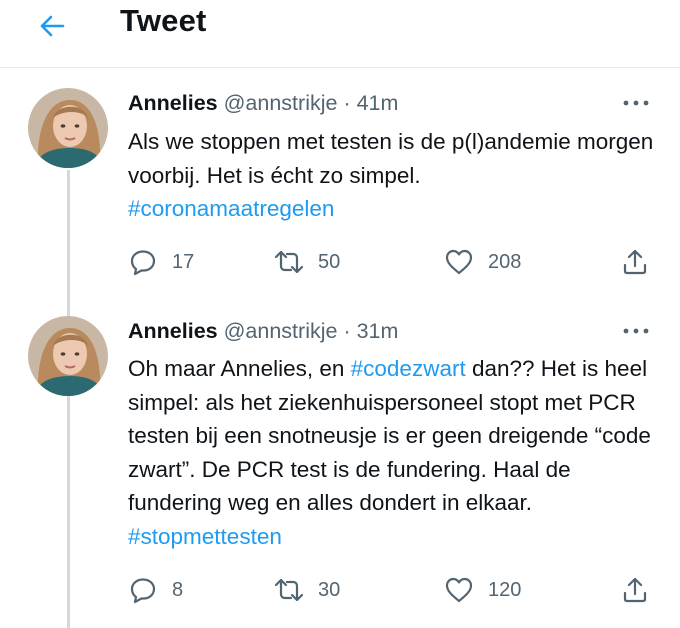  I want to click on top-bar: Tweet, so click(340, 34).